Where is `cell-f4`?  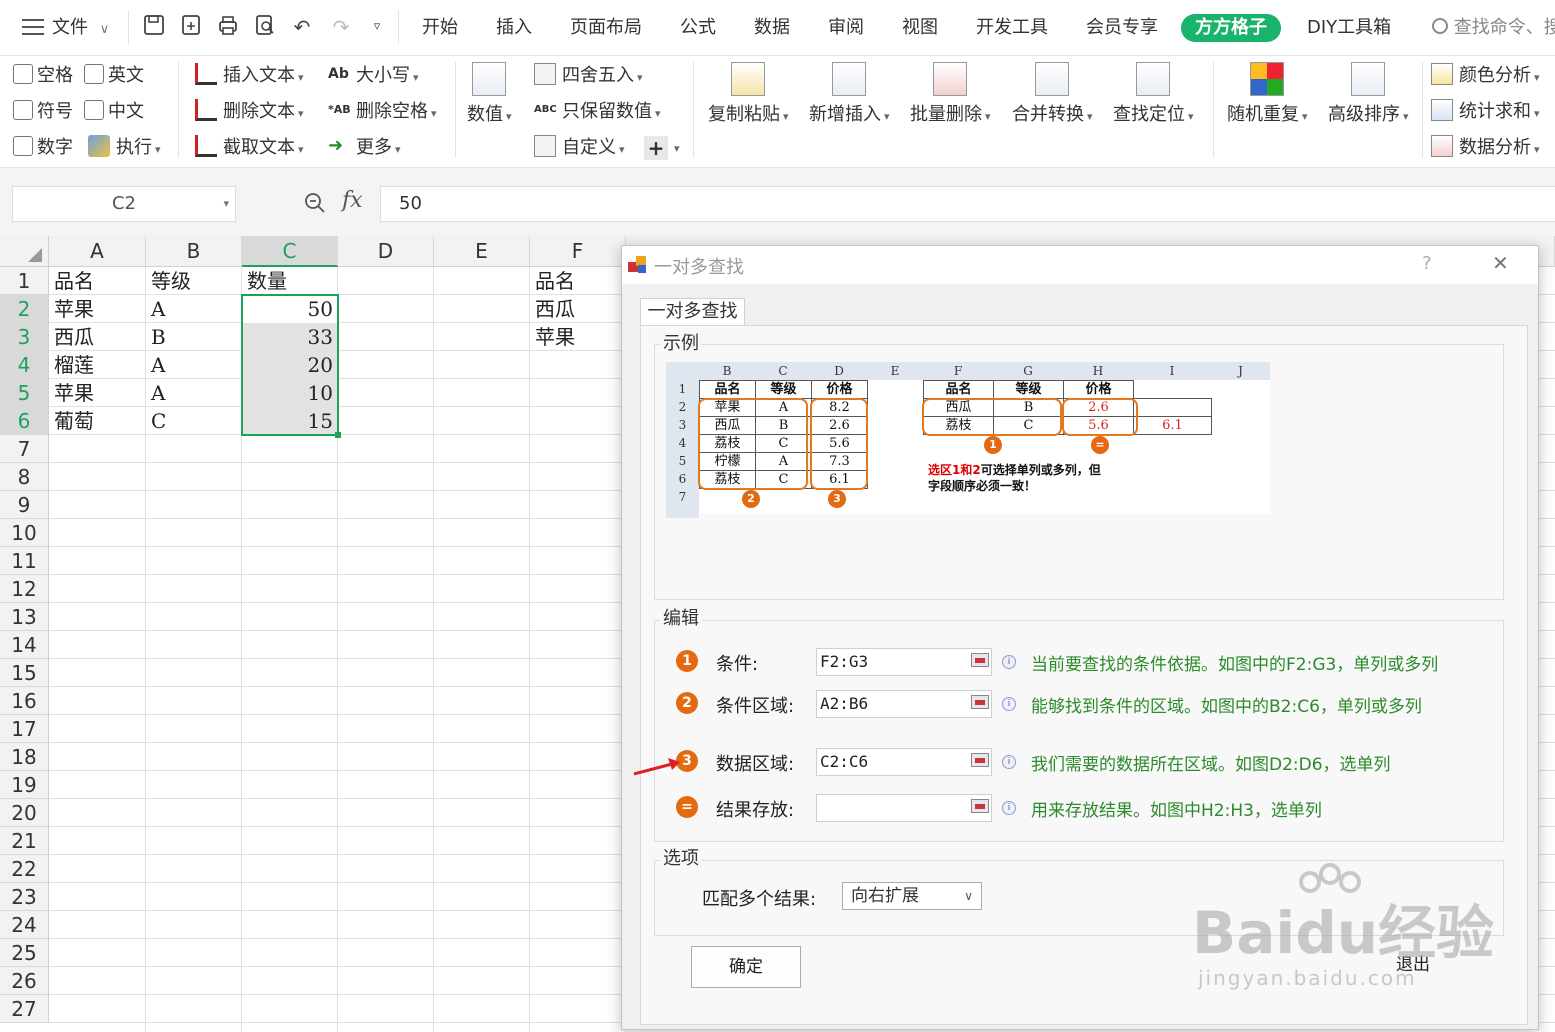 cell-f4 is located at coordinates (578, 365).